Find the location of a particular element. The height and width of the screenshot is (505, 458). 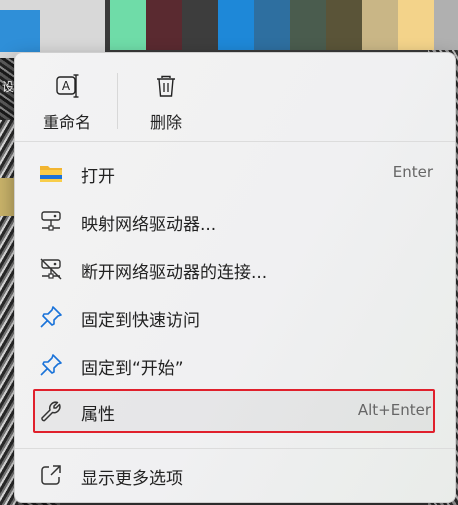

menu-item-label: 显示更多选项 is located at coordinates (132, 479).